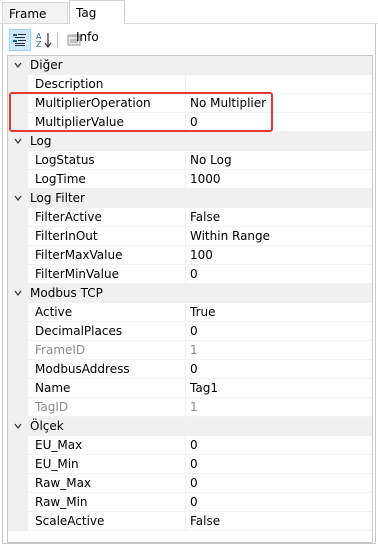 This screenshot has width=378, height=546. Describe the element at coordinates (41, 141) in the screenshot. I see `category-label: Log` at that location.